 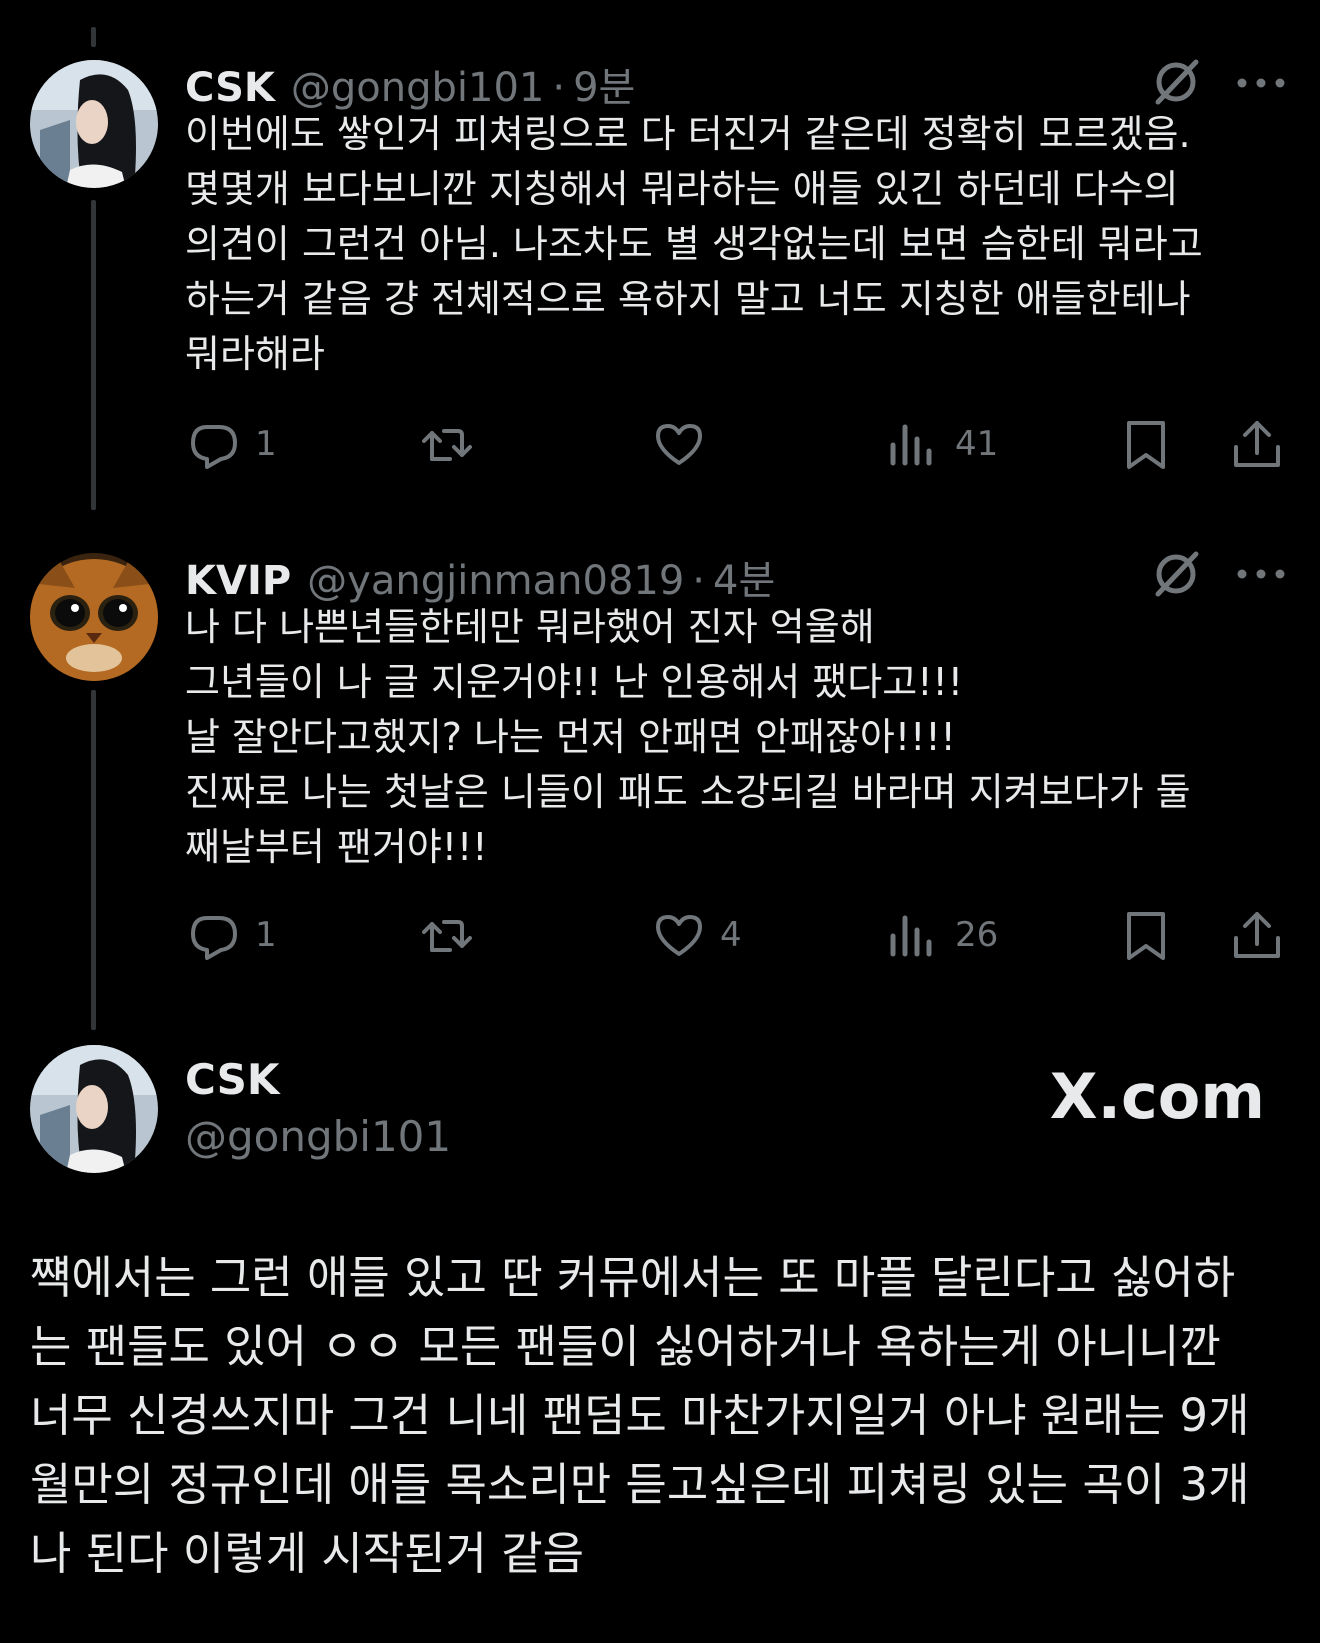 I want to click on like-button: 4, so click(x=696, y=935).